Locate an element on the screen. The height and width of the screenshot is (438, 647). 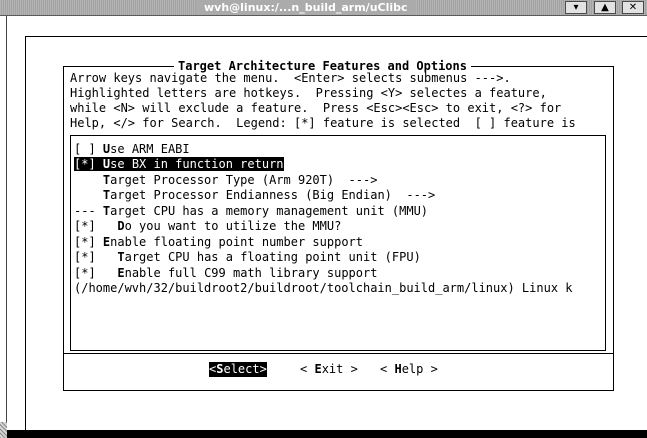
menu-item-prefix: [ ] is located at coordinates (88, 149).